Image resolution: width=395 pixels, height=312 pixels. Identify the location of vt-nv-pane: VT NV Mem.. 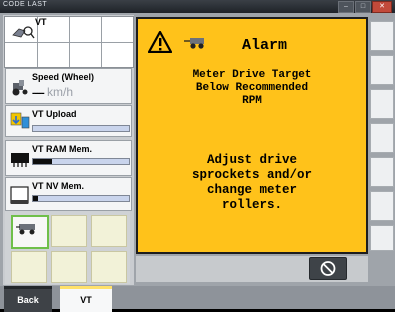
(68, 194).